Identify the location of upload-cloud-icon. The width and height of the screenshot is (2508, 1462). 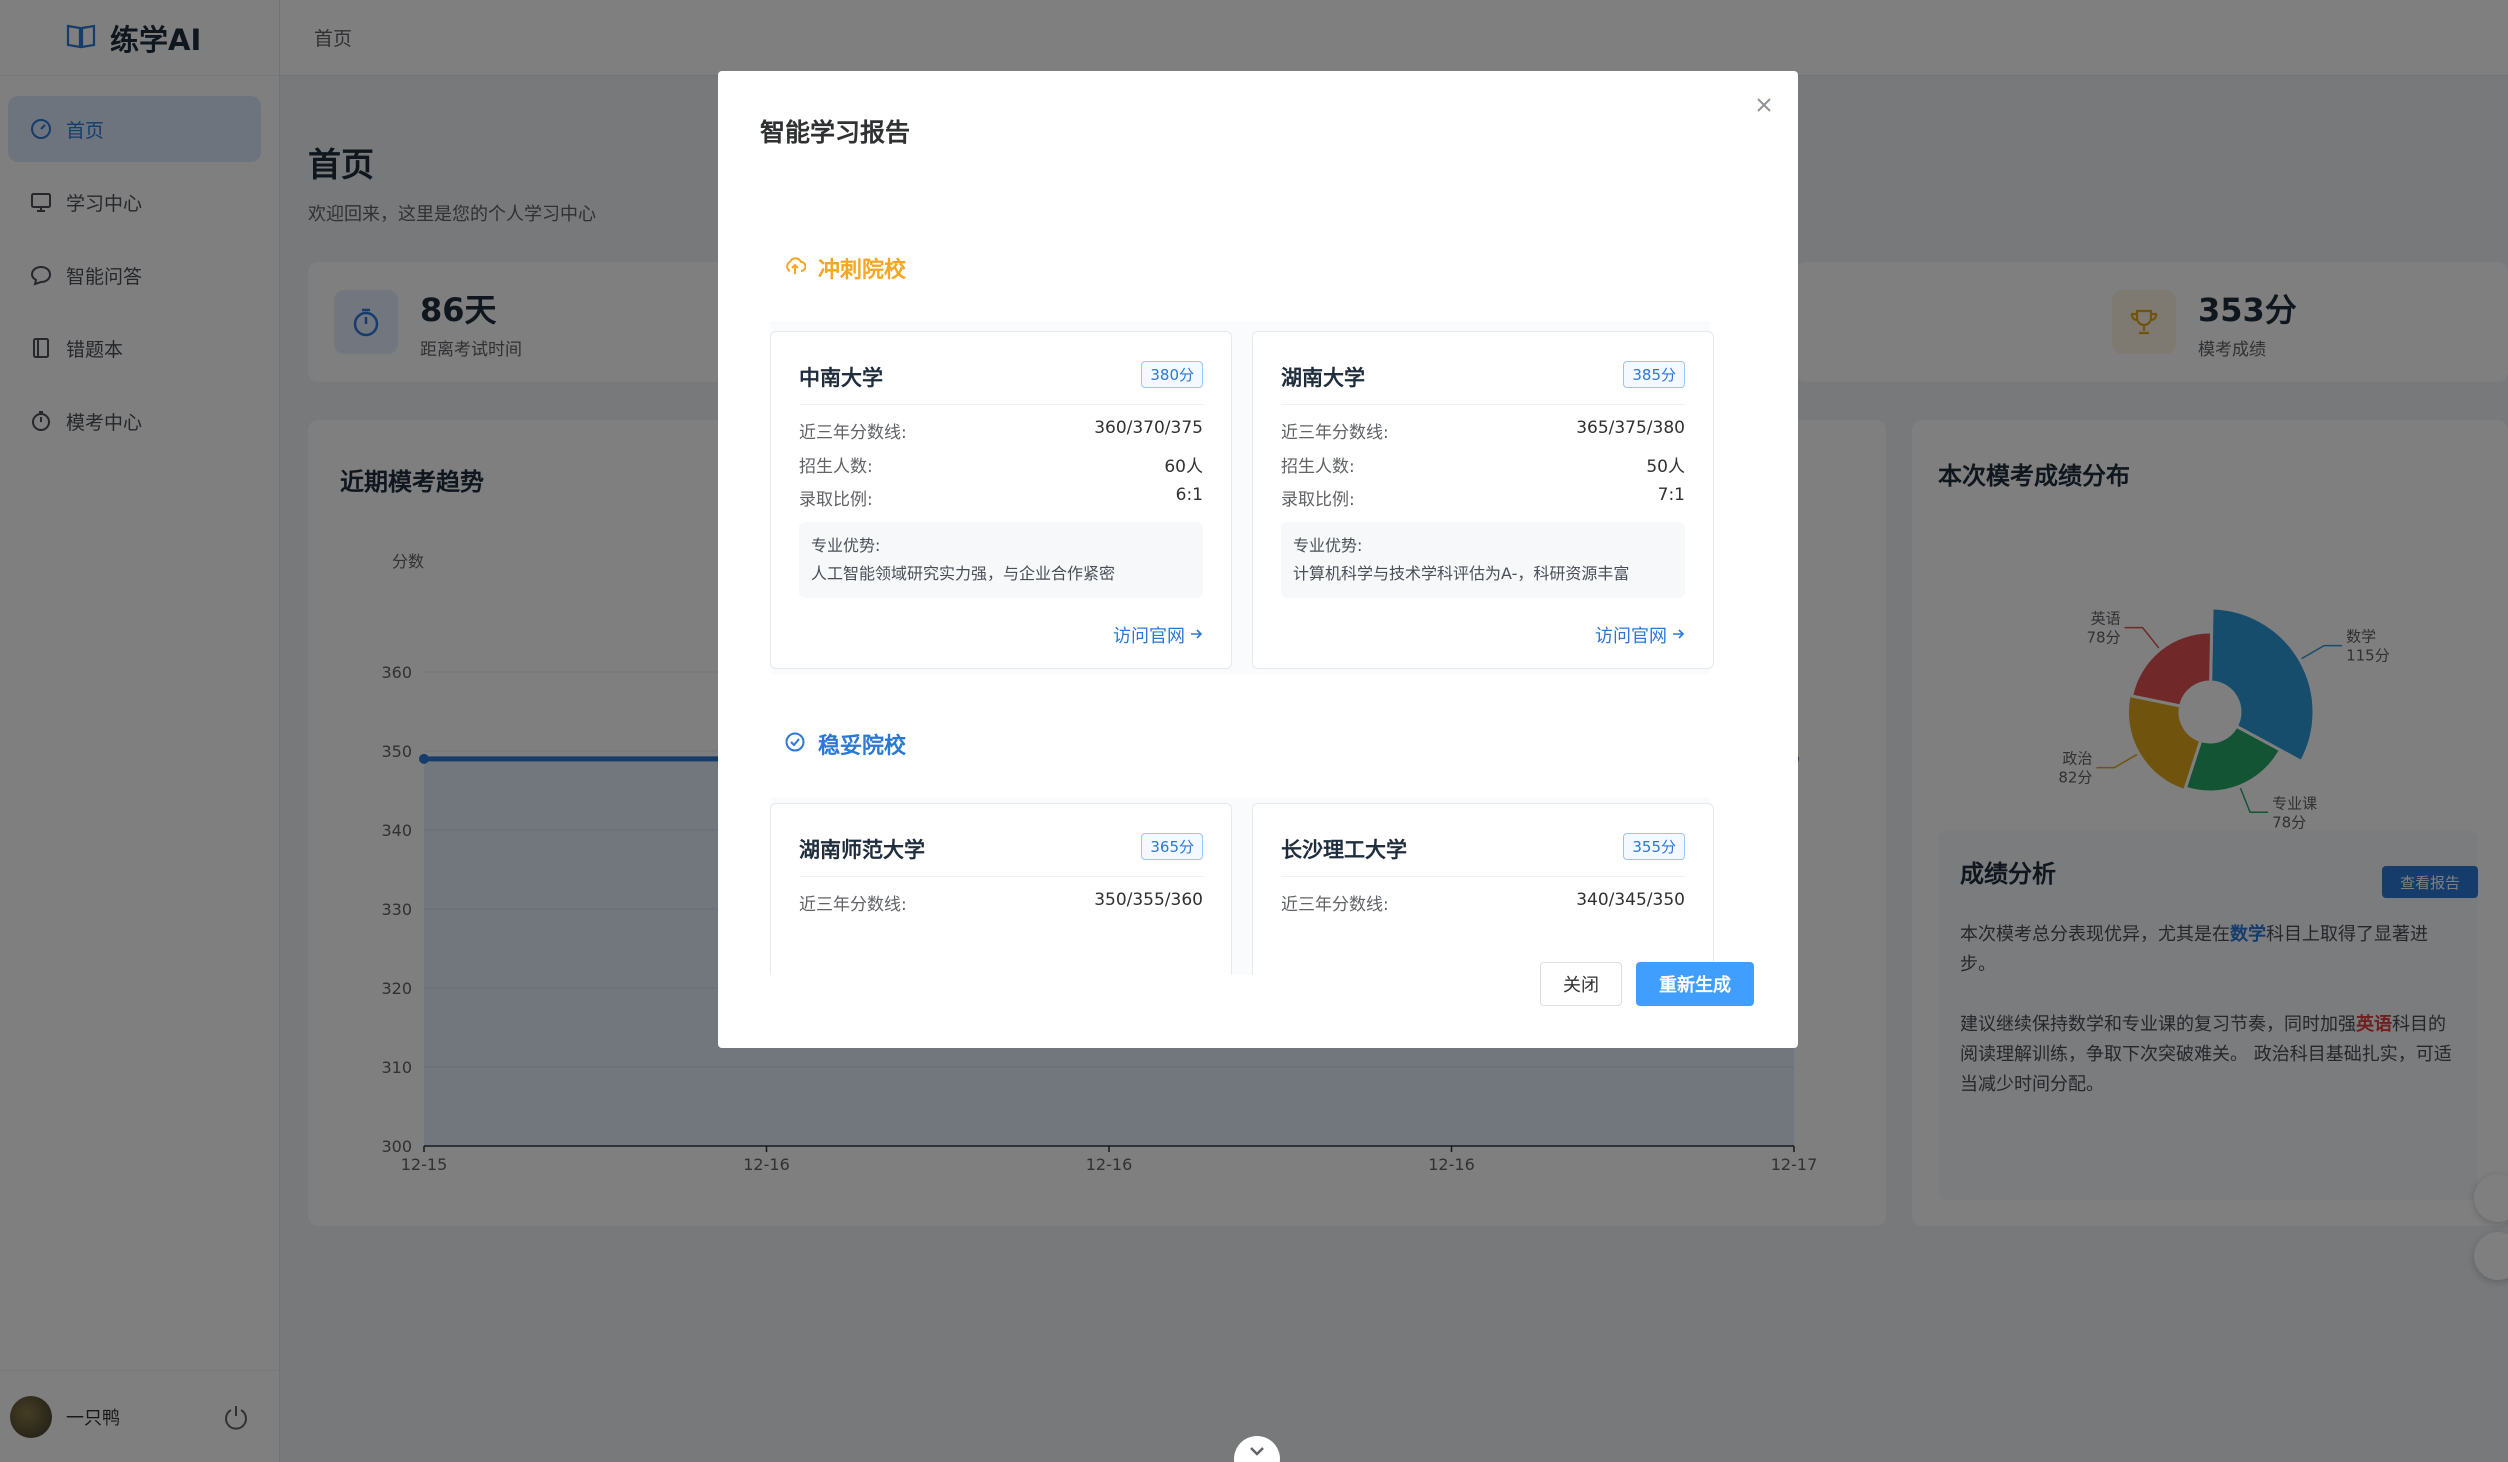
(795, 268).